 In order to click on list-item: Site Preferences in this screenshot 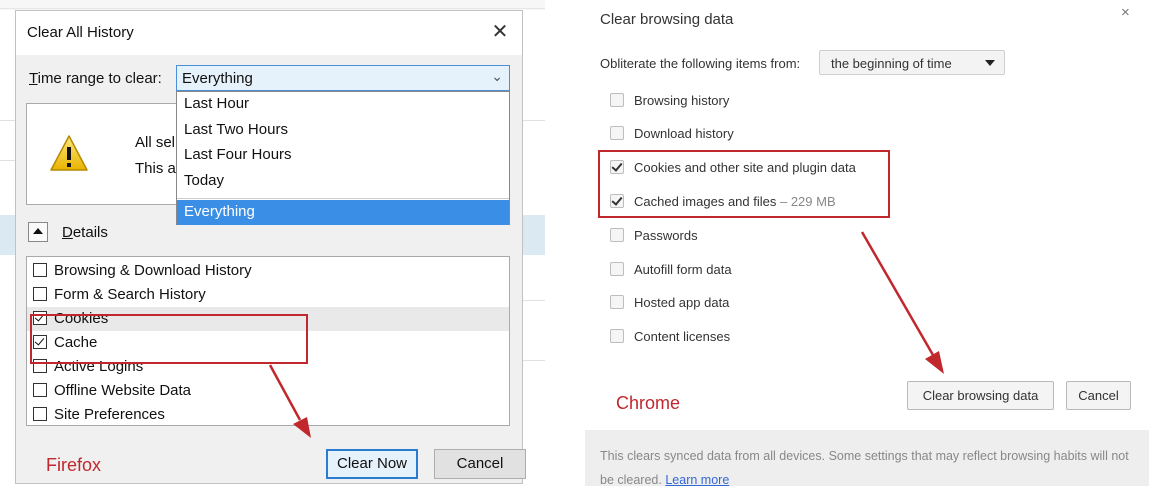, I will do `click(268, 415)`.